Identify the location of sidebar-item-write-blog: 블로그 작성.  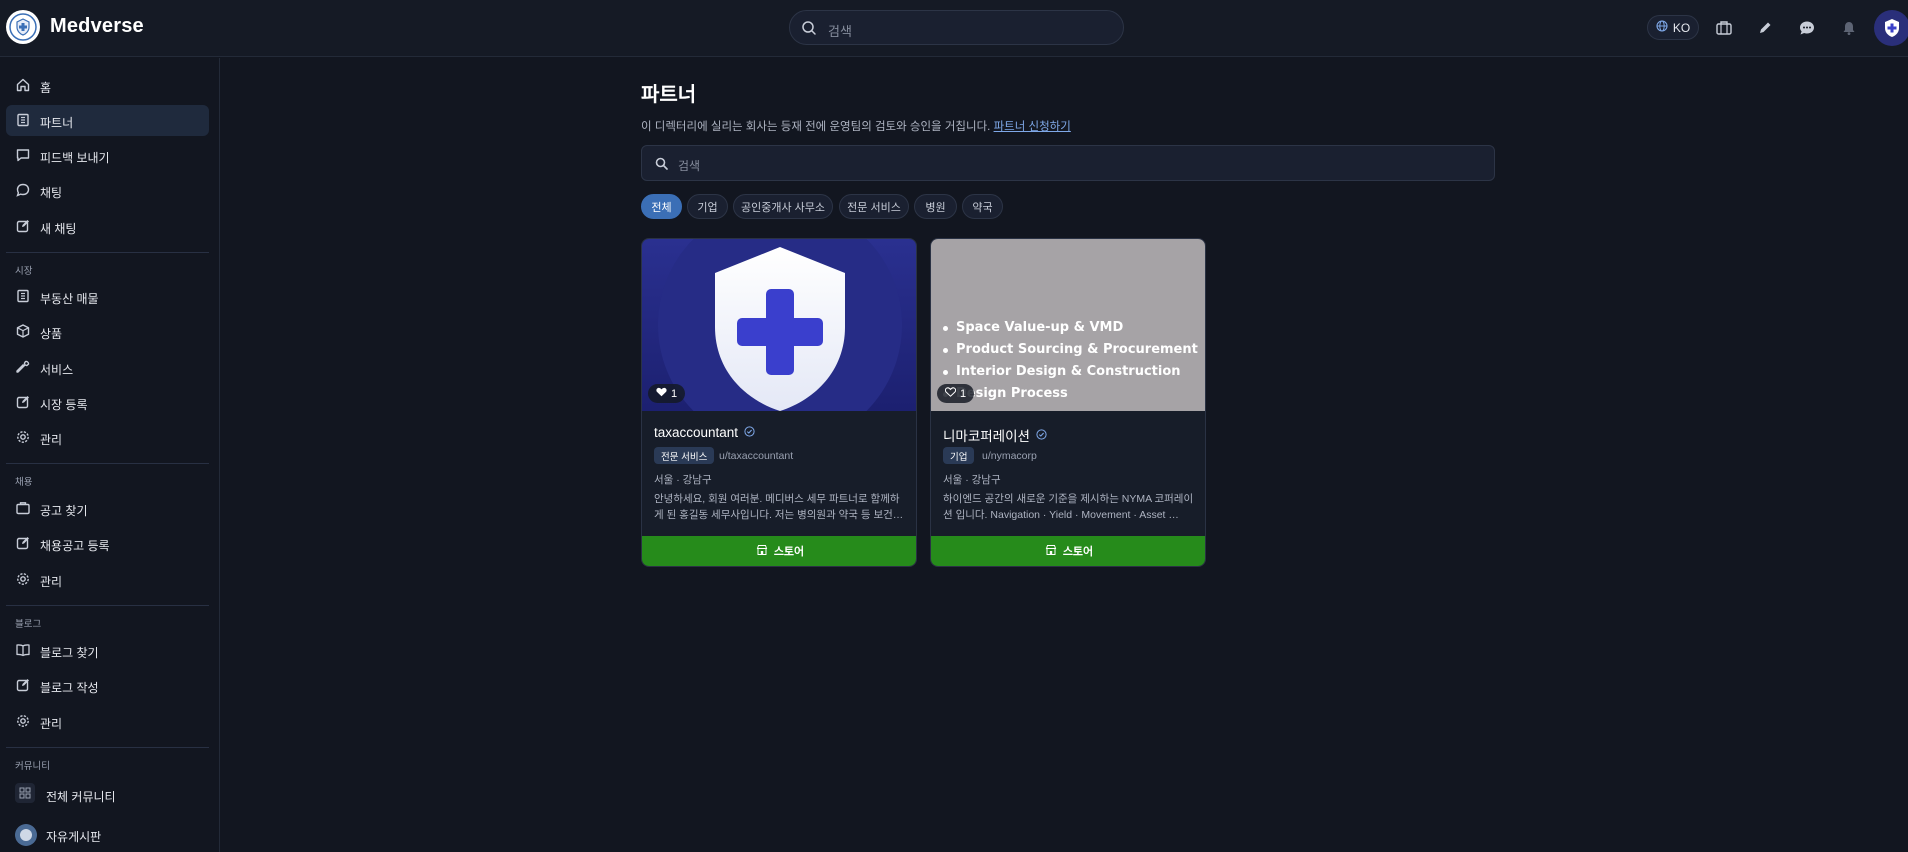
(107, 685).